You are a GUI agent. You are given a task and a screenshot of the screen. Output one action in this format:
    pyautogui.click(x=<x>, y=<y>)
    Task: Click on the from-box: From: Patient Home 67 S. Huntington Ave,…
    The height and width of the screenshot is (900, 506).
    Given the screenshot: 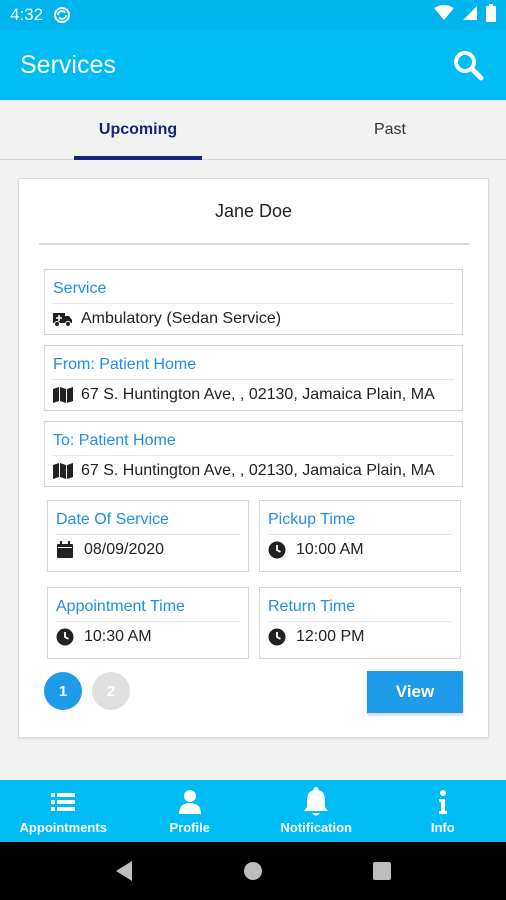 What is the action you would take?
    pyautogui.click(x=253, y=378)
    